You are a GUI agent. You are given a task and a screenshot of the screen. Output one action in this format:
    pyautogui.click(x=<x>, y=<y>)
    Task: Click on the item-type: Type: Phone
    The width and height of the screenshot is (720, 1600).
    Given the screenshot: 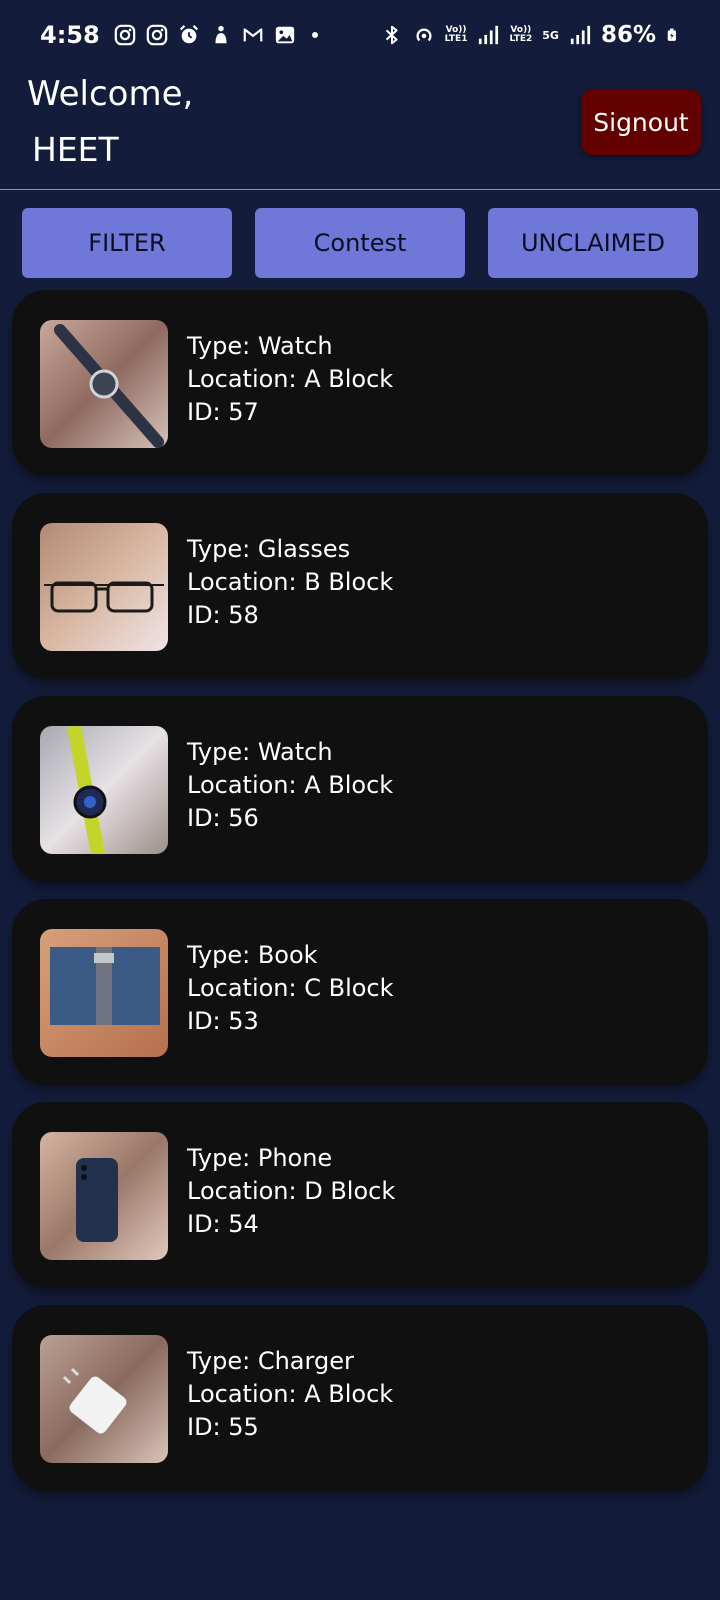 What is the action you would take?
    pyautogui.click(x=260, y=1158)
    